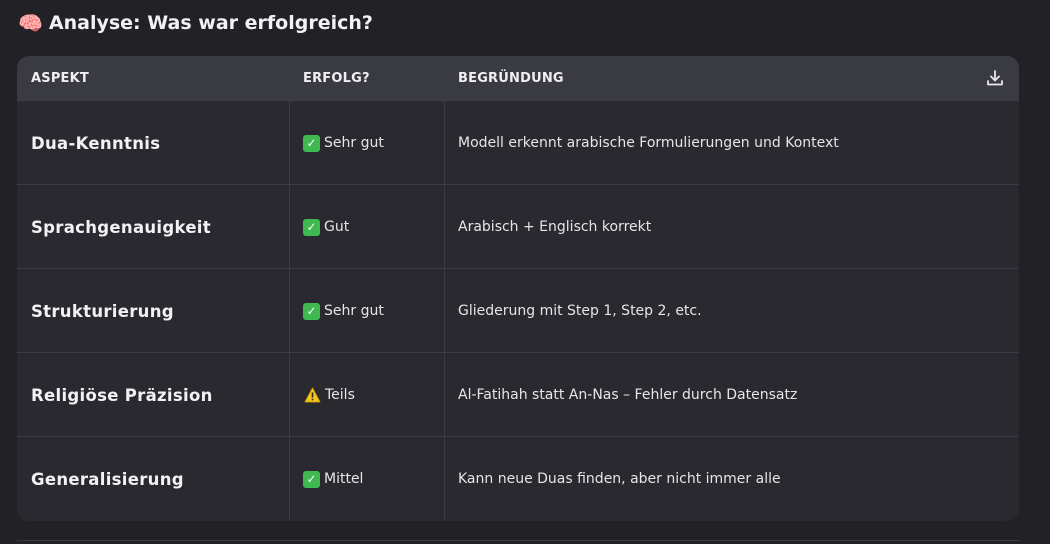 This screenshot has width=1050, height=544. What do you see at coordinates (340, 395) in the screenshot?
I see `status-text: Teils` at bounding box center [340, 395].